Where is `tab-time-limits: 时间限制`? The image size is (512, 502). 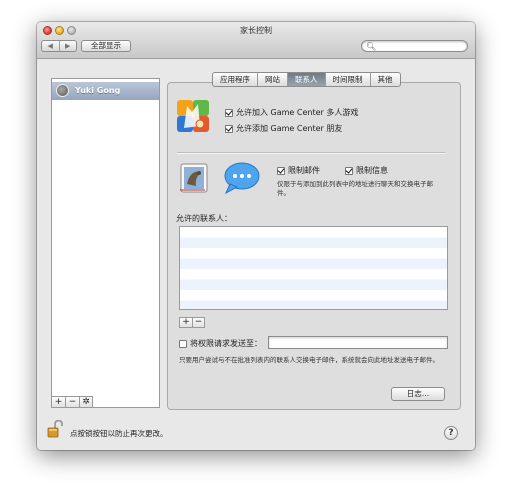
tab-time-limits: 时间限制 is located at coordinates (348, 79).